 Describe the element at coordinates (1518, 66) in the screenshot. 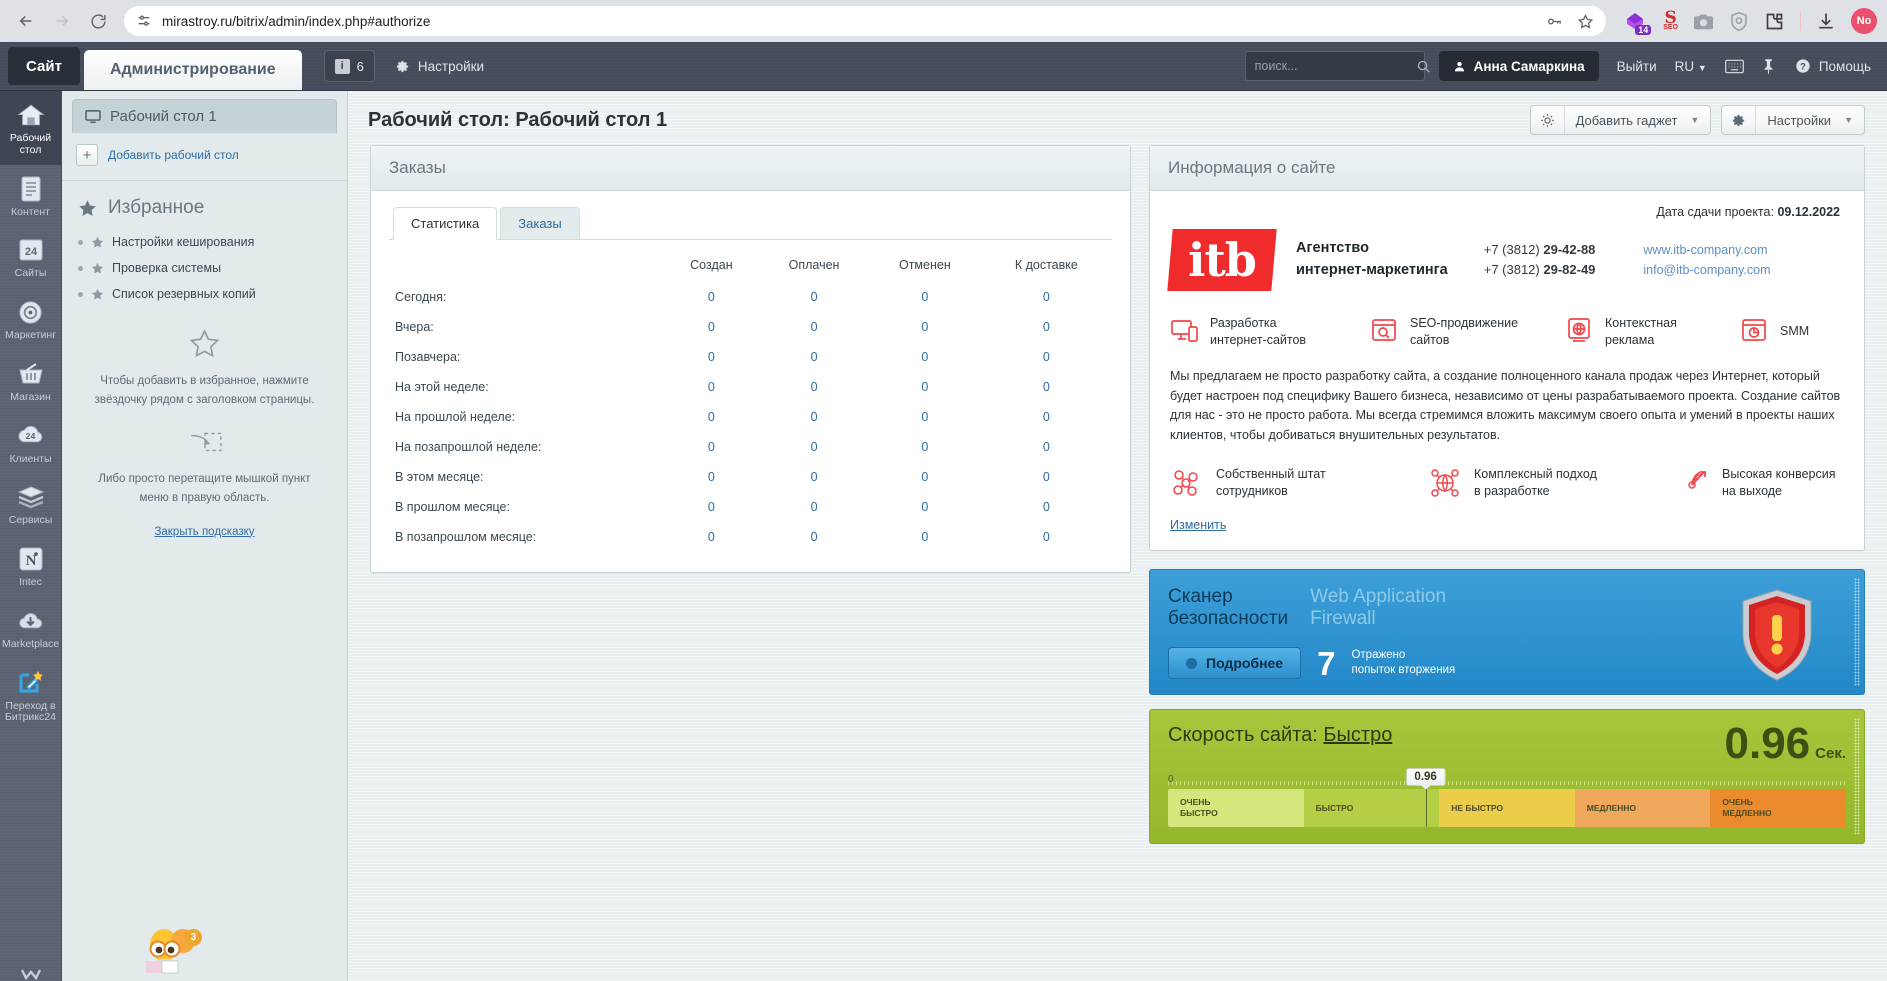

I see `user-menu-button: Анна Самаркина` at that location.